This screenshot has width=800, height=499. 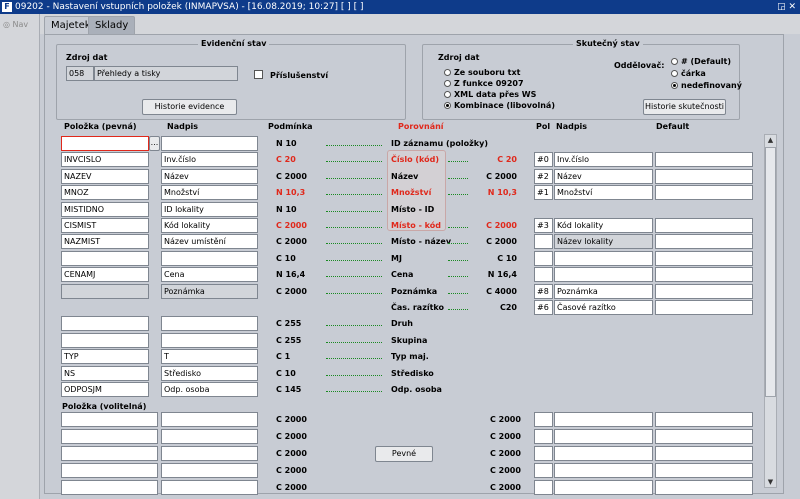 What do you see at coordinates (543, 291) in the screenshot?
I see `pol-field: #8` at bounding box center [543, 291].